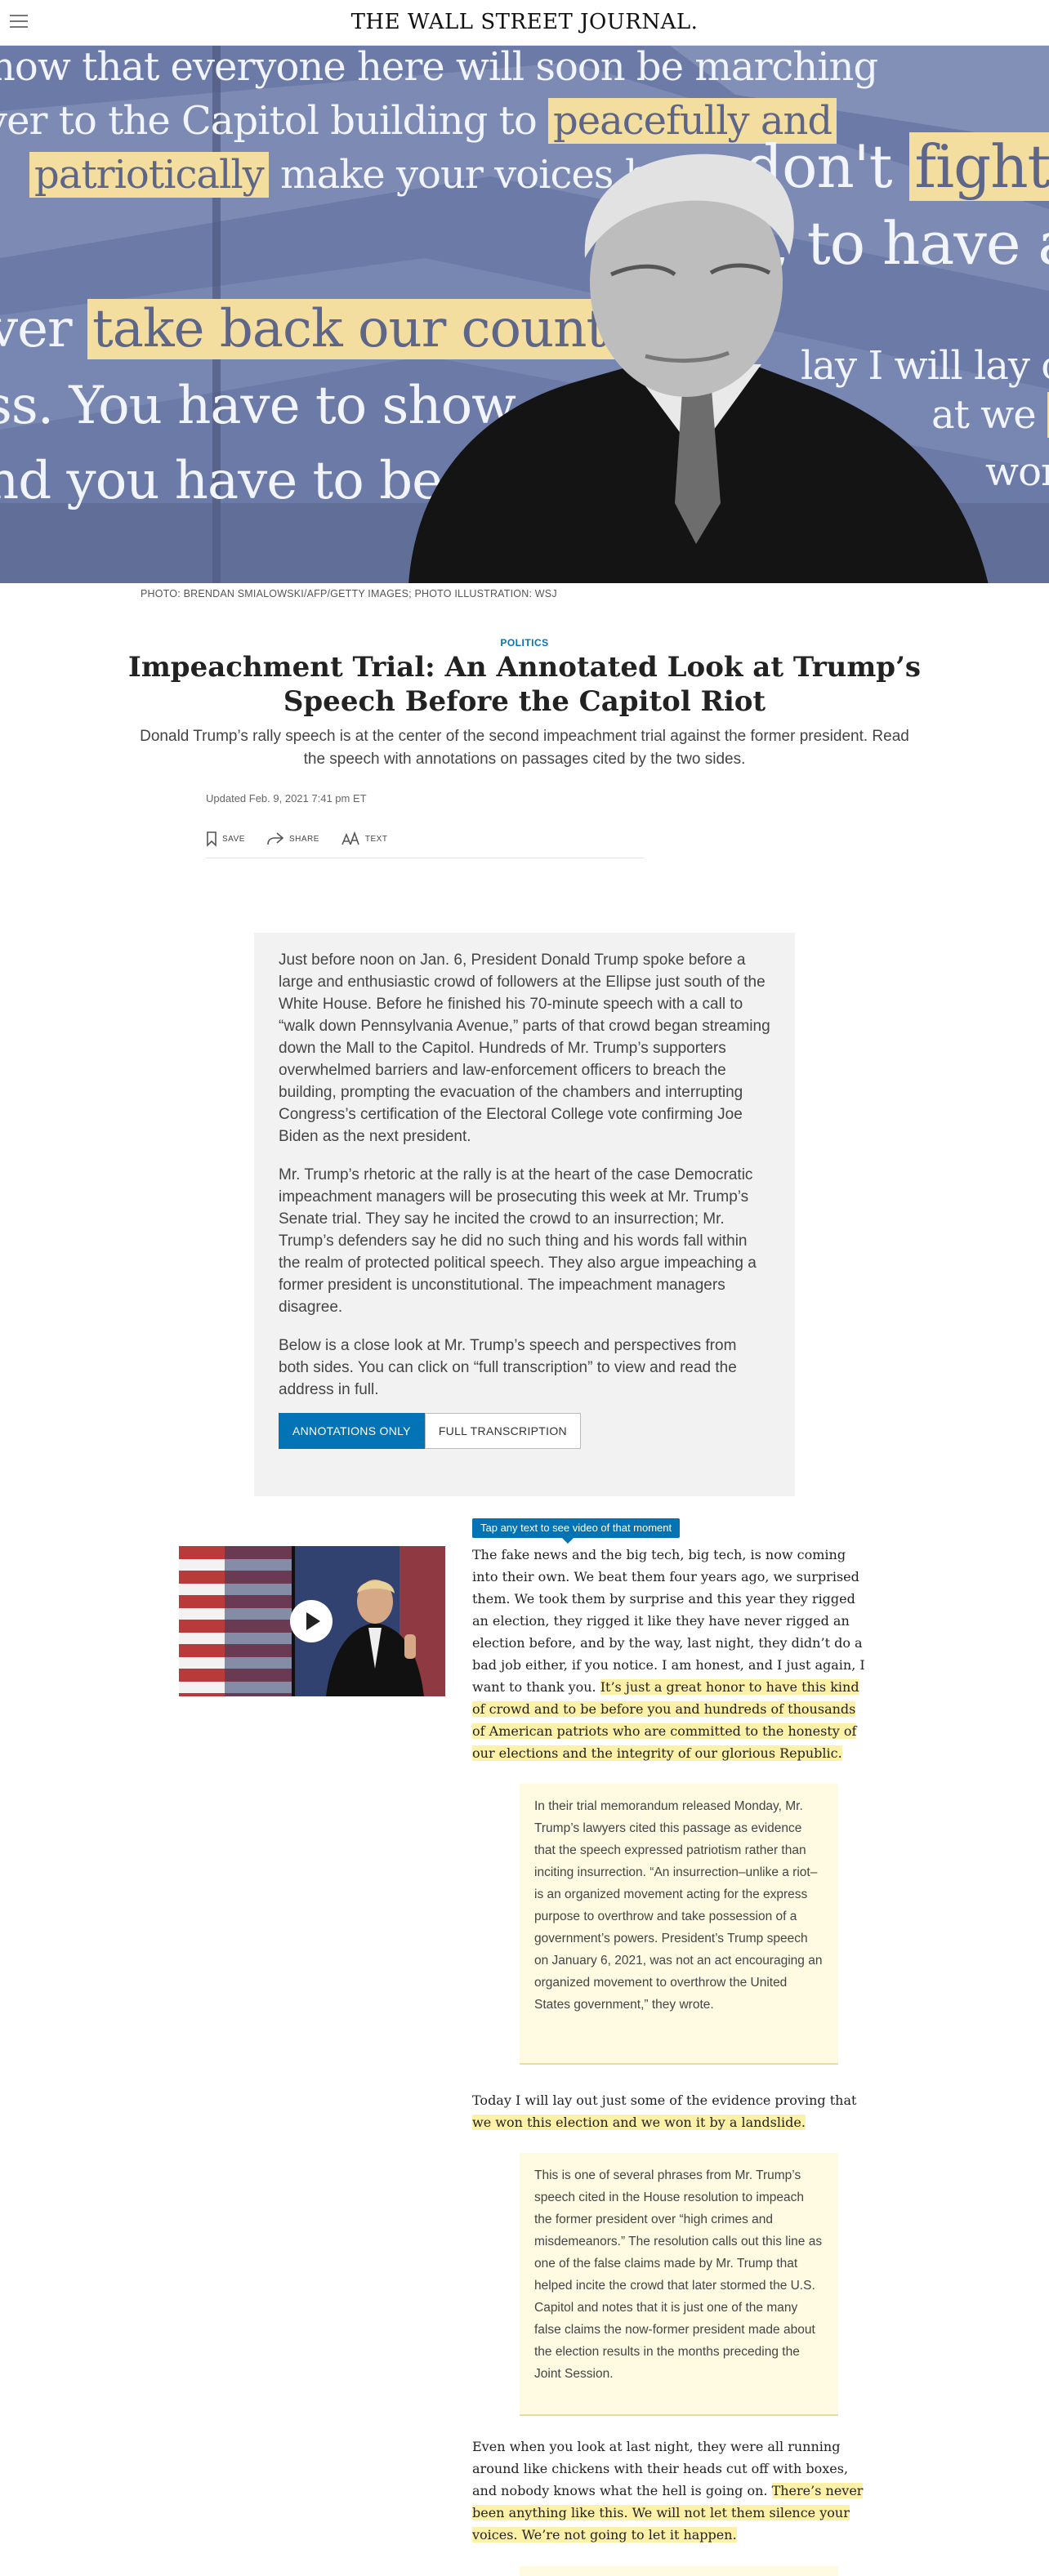 The width and height of the screenshot is (1049, 2576). What do you see at coordinates (502, 1431) in the screenshot?
I see `full-transcription-button: FULL TRANSCRIPTION` at bounding box center [502, 1431].